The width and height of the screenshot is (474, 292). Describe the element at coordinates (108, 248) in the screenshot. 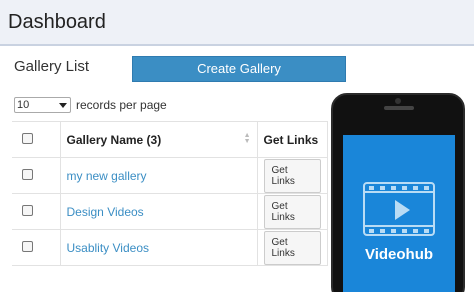

I see `gallery-name-link: Usablity Videos` at that location.